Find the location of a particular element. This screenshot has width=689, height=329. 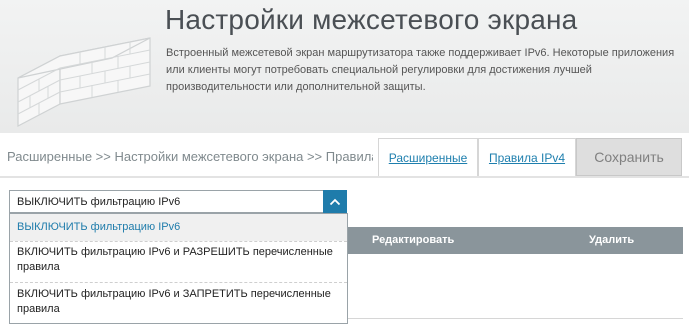

tab-ipv4-rules: Правила IPv4 is located at coordinates (527, 157).